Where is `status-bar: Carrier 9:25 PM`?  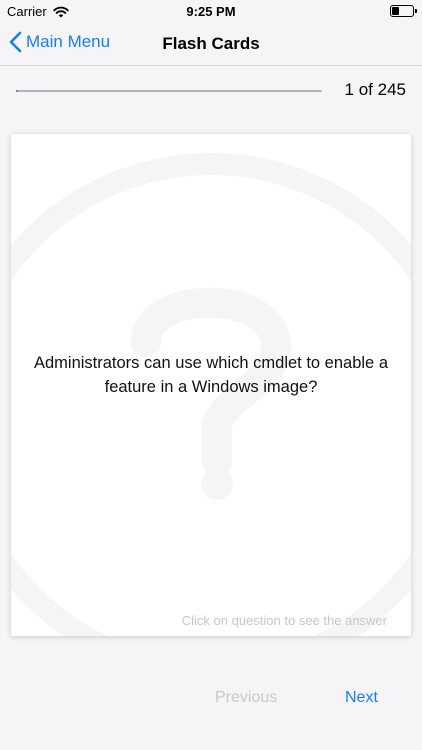
status-bar: Carrier 9:25 PM is located at coordinates (211, 11).